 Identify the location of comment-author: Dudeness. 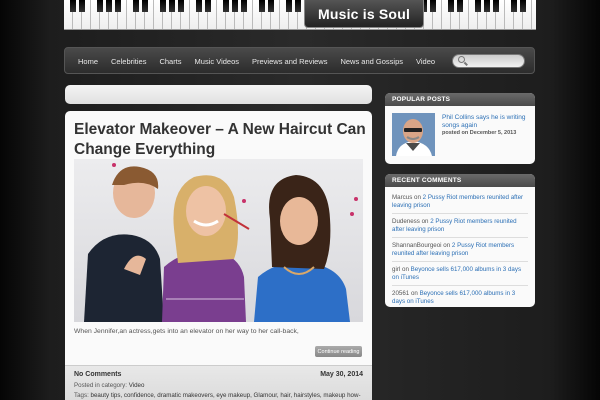
(406, 221).